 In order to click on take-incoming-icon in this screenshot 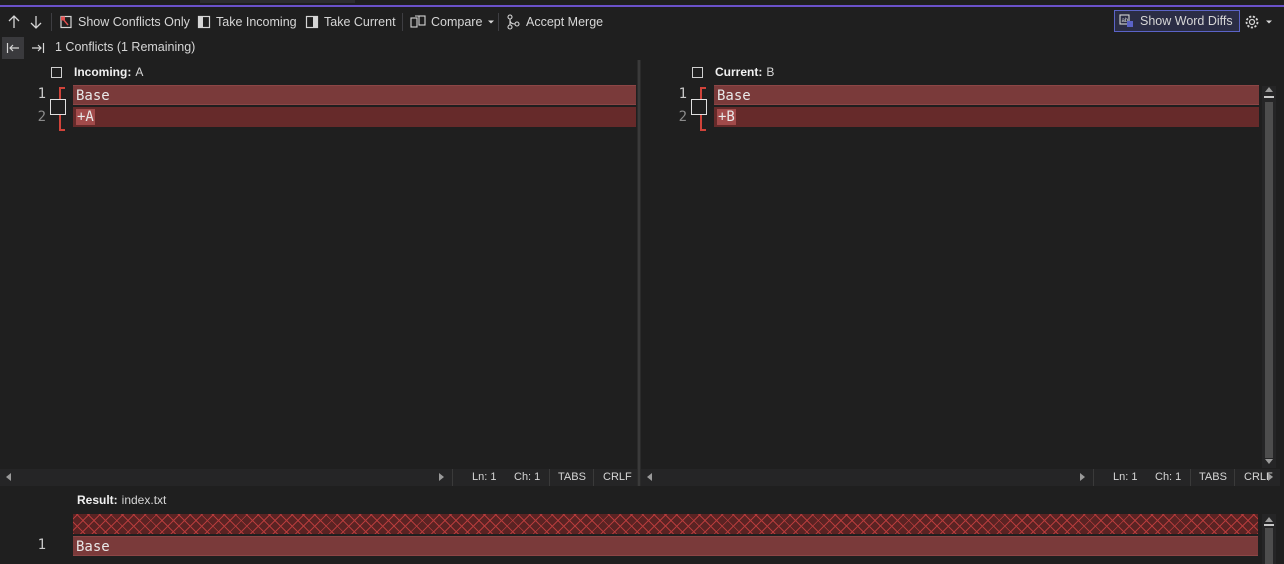, I will do `click(204, 22)`.